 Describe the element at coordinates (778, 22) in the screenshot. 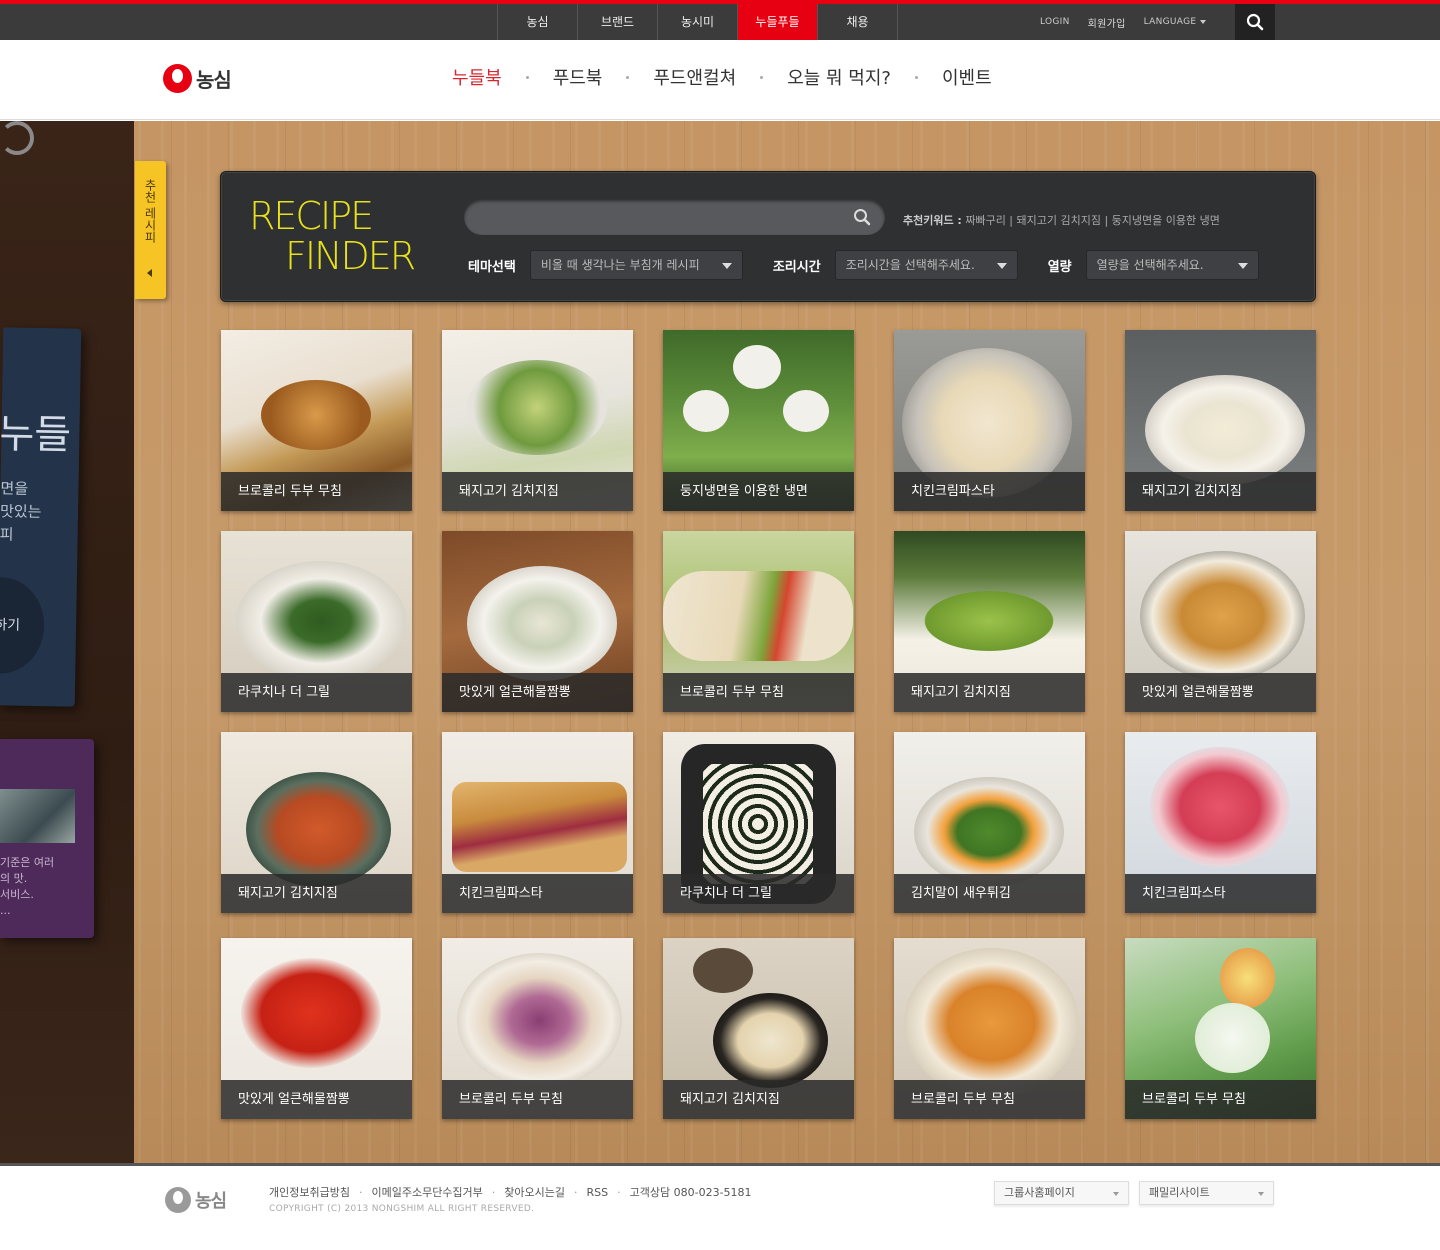

I see `gnb-item-noodle-foodle: 누들푸들` at that location.